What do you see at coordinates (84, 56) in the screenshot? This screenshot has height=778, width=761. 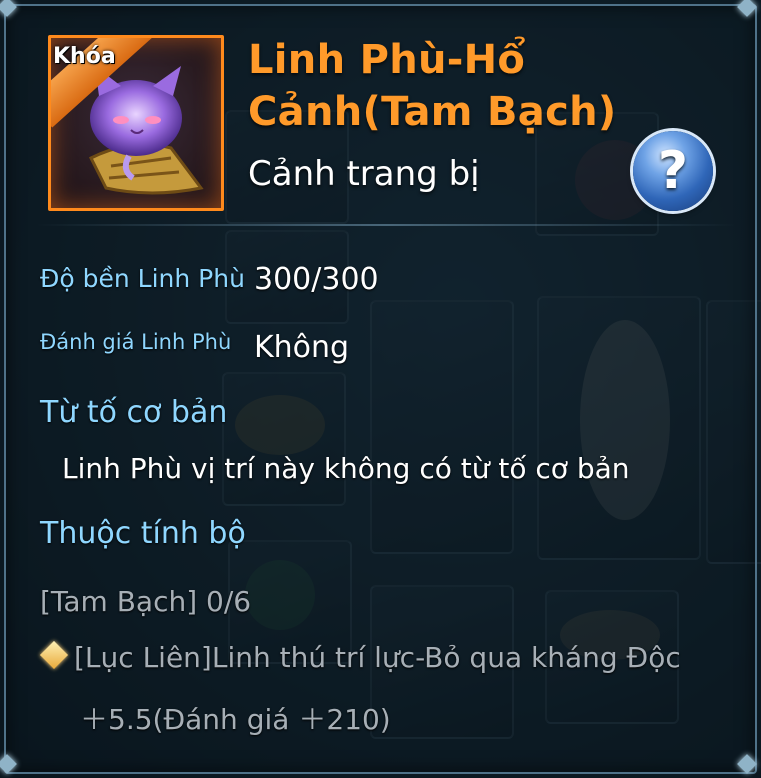 I see `lock-badge: Khóa` at bounding box center [84, 56].